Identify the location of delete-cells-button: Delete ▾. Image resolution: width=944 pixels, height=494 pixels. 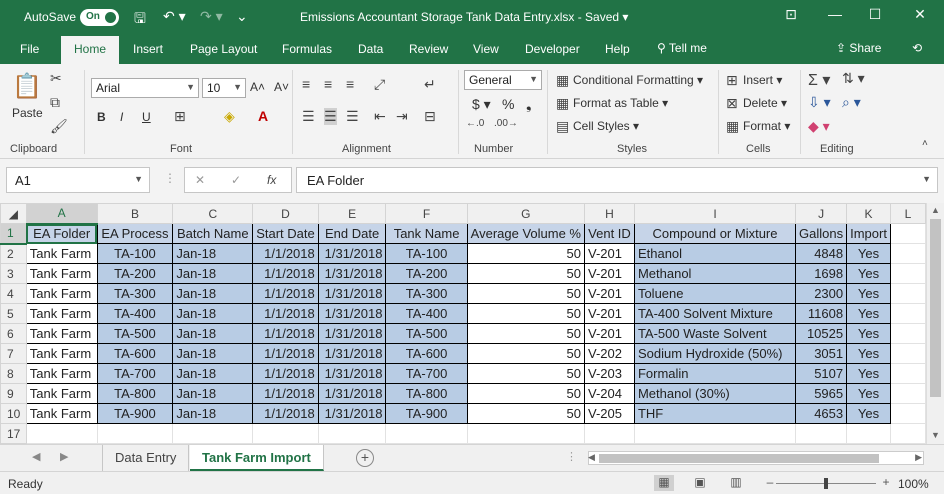
(765, 103).